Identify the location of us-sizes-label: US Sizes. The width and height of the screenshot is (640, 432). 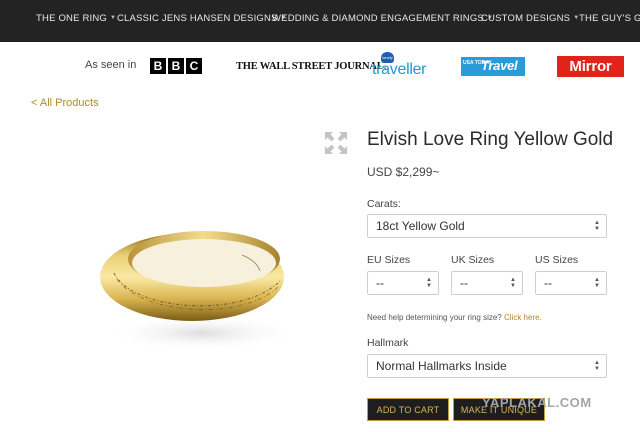
(557, 260).